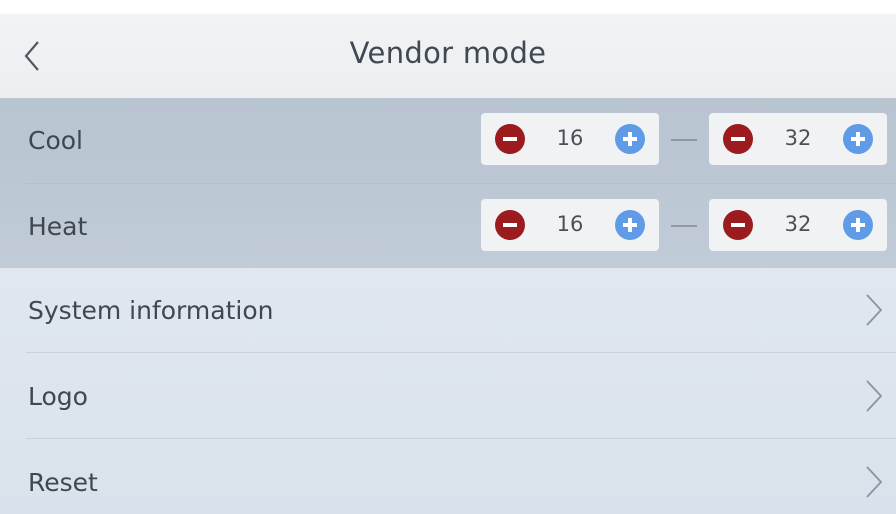  I want to click on cool-max-value: 32, so click(798, 138).